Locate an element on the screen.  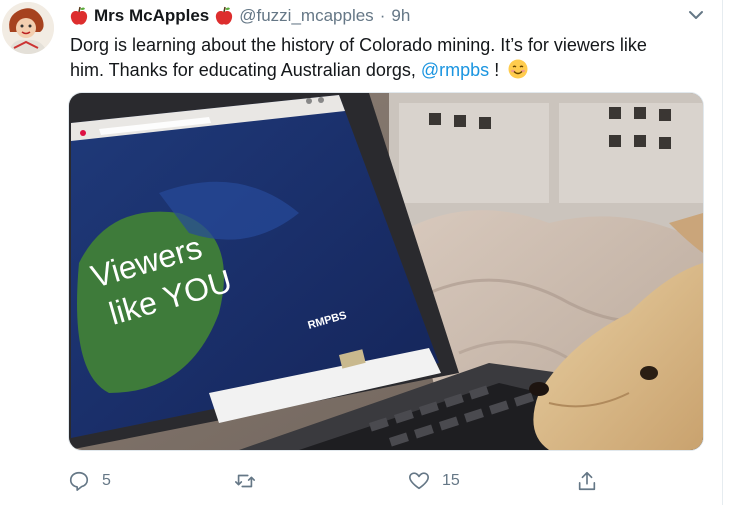
mention-link: @rmpbs is located at coordinates (455, 70).